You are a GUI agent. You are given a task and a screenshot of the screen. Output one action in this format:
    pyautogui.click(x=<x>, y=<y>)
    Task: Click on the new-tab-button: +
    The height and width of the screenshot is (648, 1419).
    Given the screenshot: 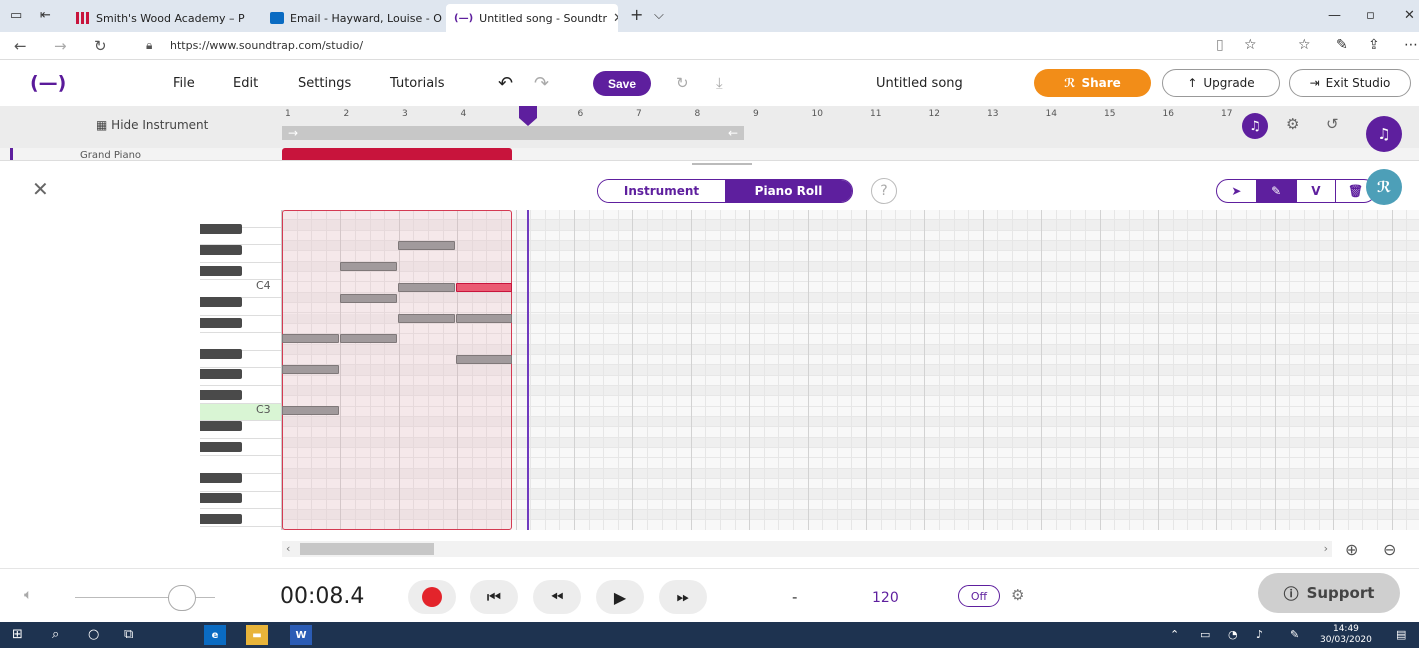 What is the action you would take?
    pyautogui.click(x=636, y=14)
    